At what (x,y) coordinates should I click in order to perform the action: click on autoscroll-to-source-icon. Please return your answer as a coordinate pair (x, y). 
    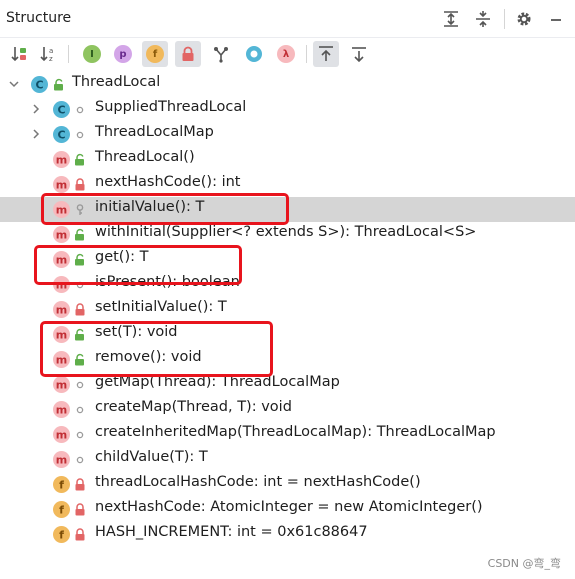
    Looking at the image, I should click on (326, 54).